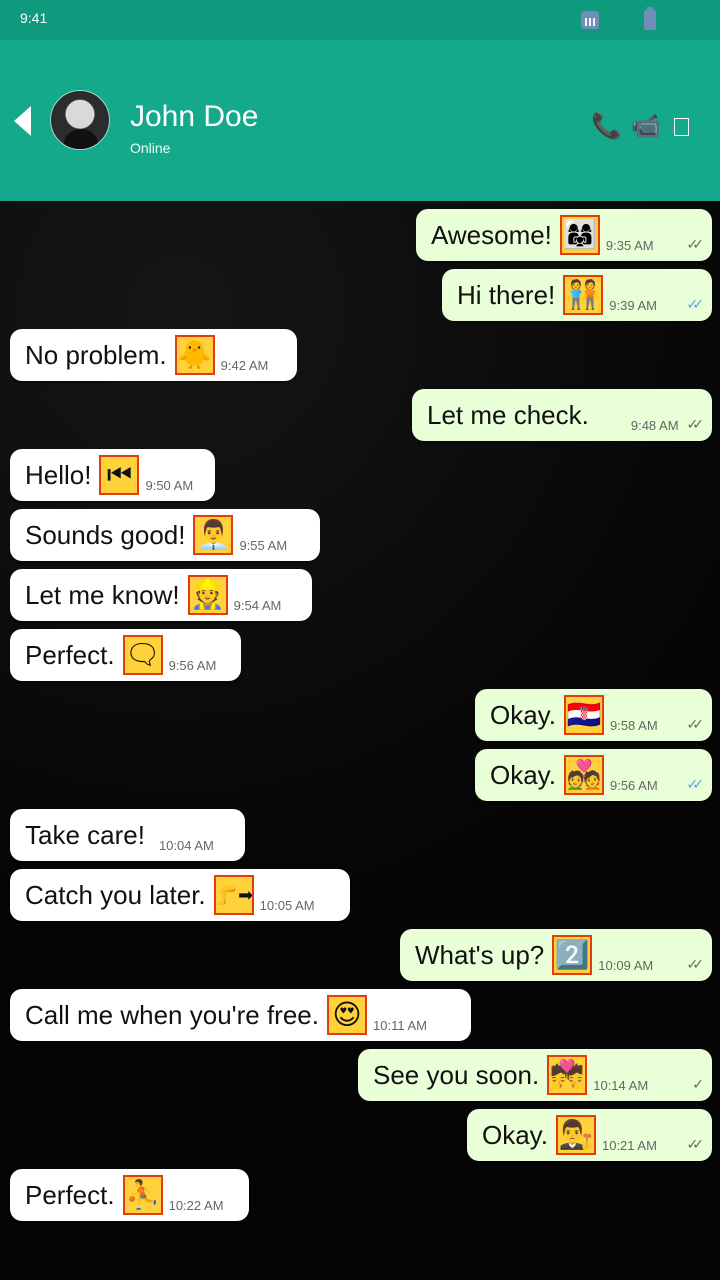  I want to click on couple-with-heart-emoji-icon: 💑, so click(583, 775).